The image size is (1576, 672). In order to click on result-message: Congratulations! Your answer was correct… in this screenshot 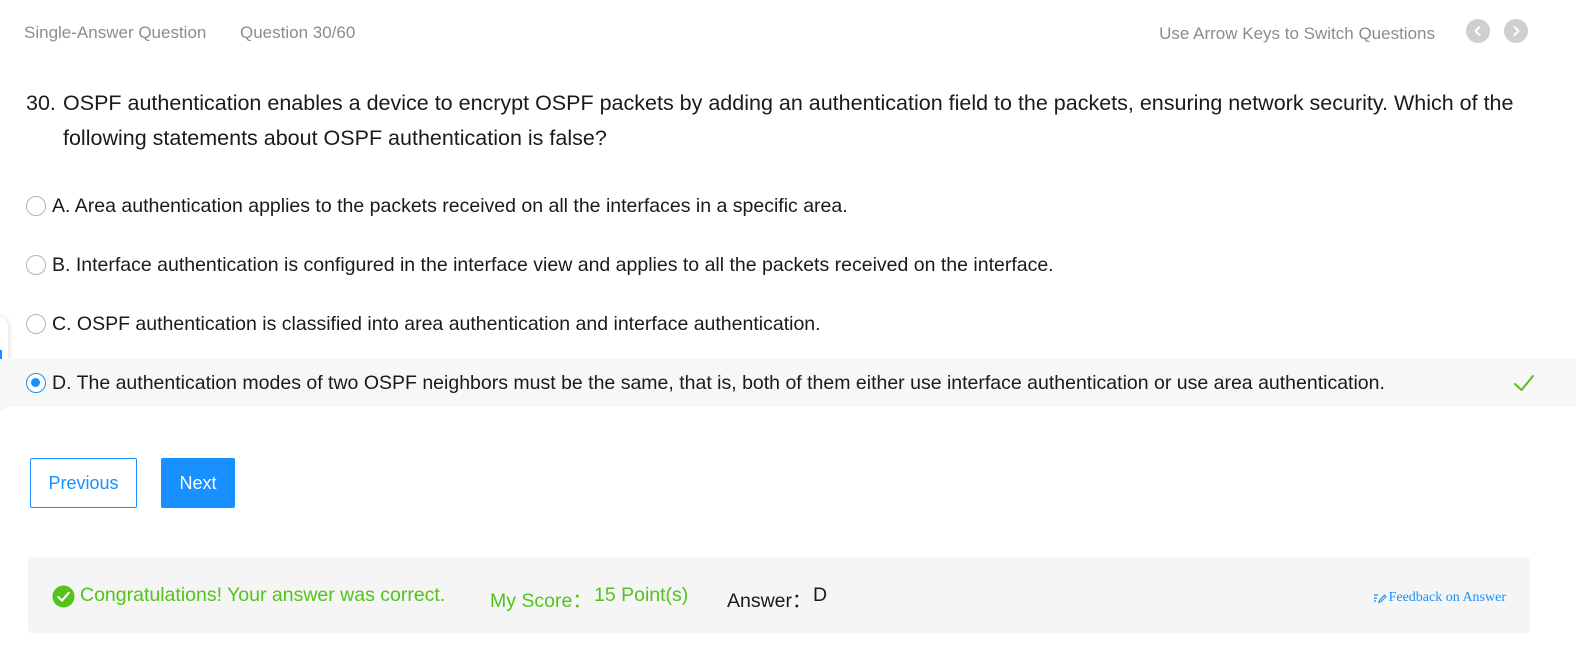, I will do `click(263, 595)`.